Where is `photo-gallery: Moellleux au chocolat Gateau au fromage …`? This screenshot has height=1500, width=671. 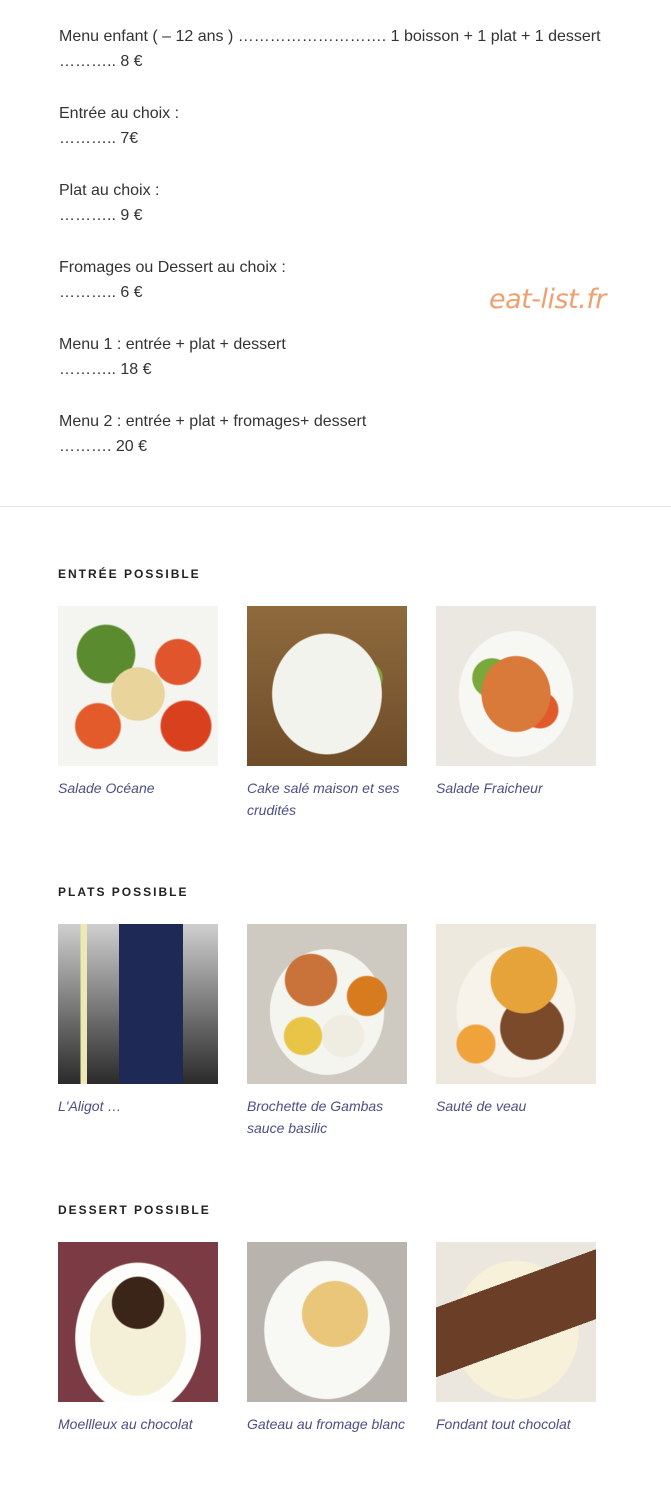 photo-gallery: Moellleux au chocolat Gateau au fromage … is located at coordinates (338, 1338).